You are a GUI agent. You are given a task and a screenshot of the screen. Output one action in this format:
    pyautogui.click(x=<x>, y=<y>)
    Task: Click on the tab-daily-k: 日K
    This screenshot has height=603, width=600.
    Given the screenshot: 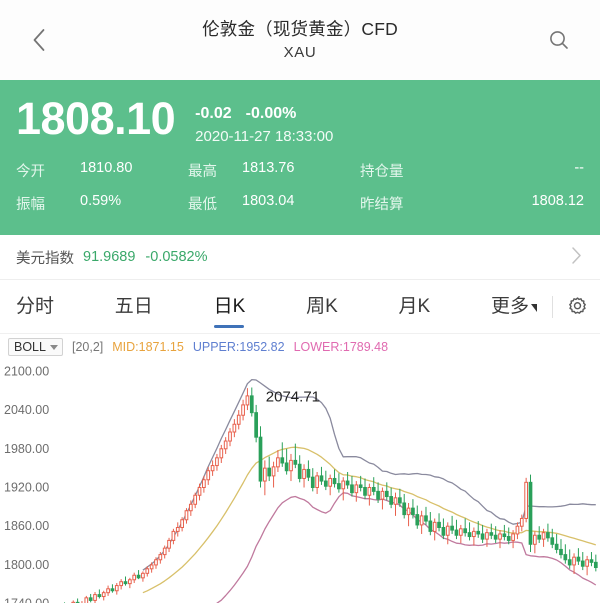 What is the action you would take?
    pyautogui.click(x=230, y=306)
    